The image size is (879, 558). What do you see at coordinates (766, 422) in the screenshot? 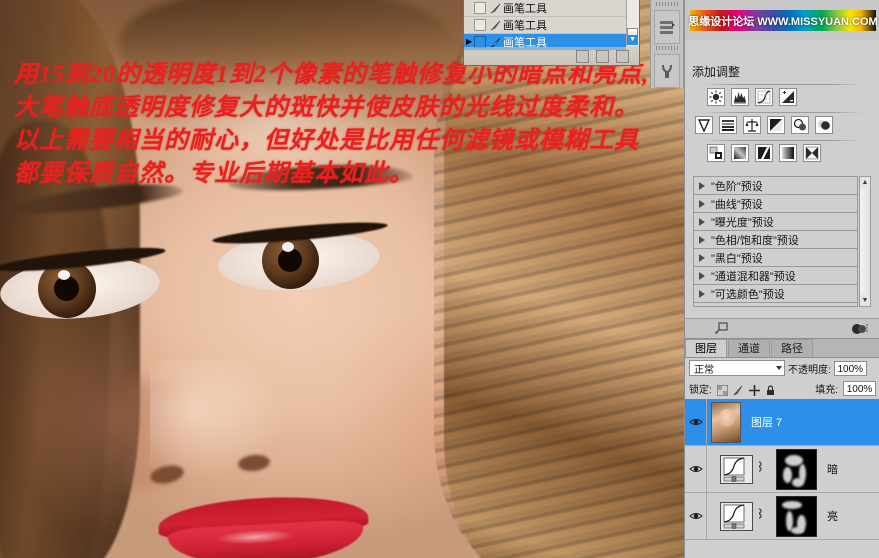
I see `layer-name: 图层 7` at bounding box center [766, 422].